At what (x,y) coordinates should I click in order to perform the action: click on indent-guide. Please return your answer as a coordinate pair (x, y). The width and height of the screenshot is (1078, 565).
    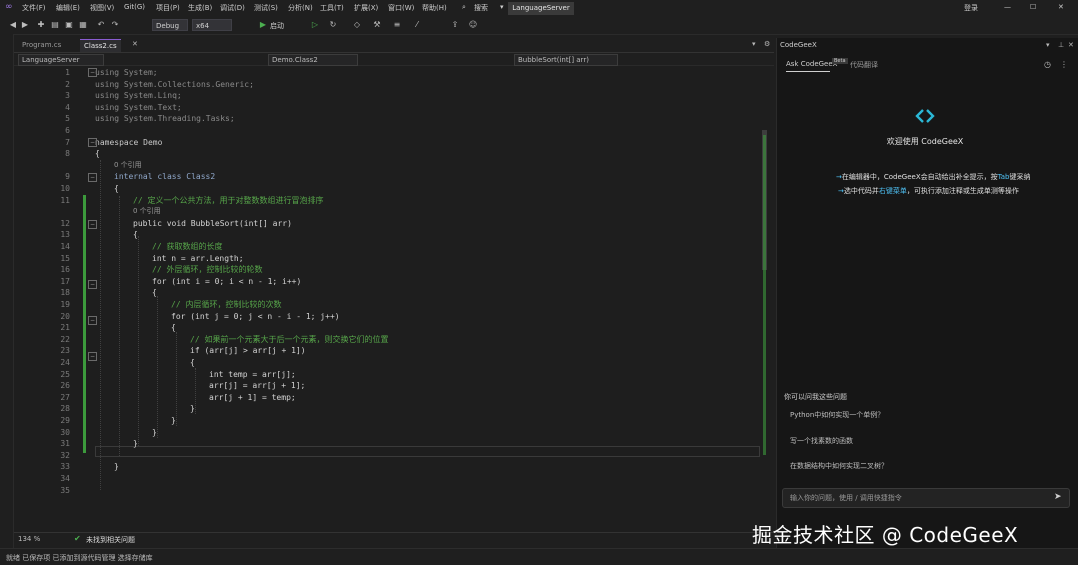
    Looking at the image, I should click on (100, 325).